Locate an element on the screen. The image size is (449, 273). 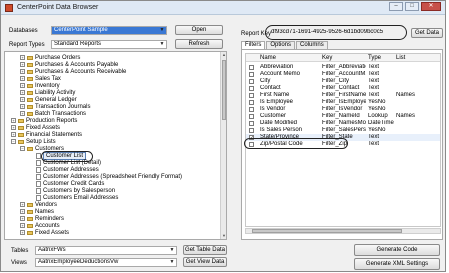
tree-item: + Accounts is located at coordinates (40, 225).